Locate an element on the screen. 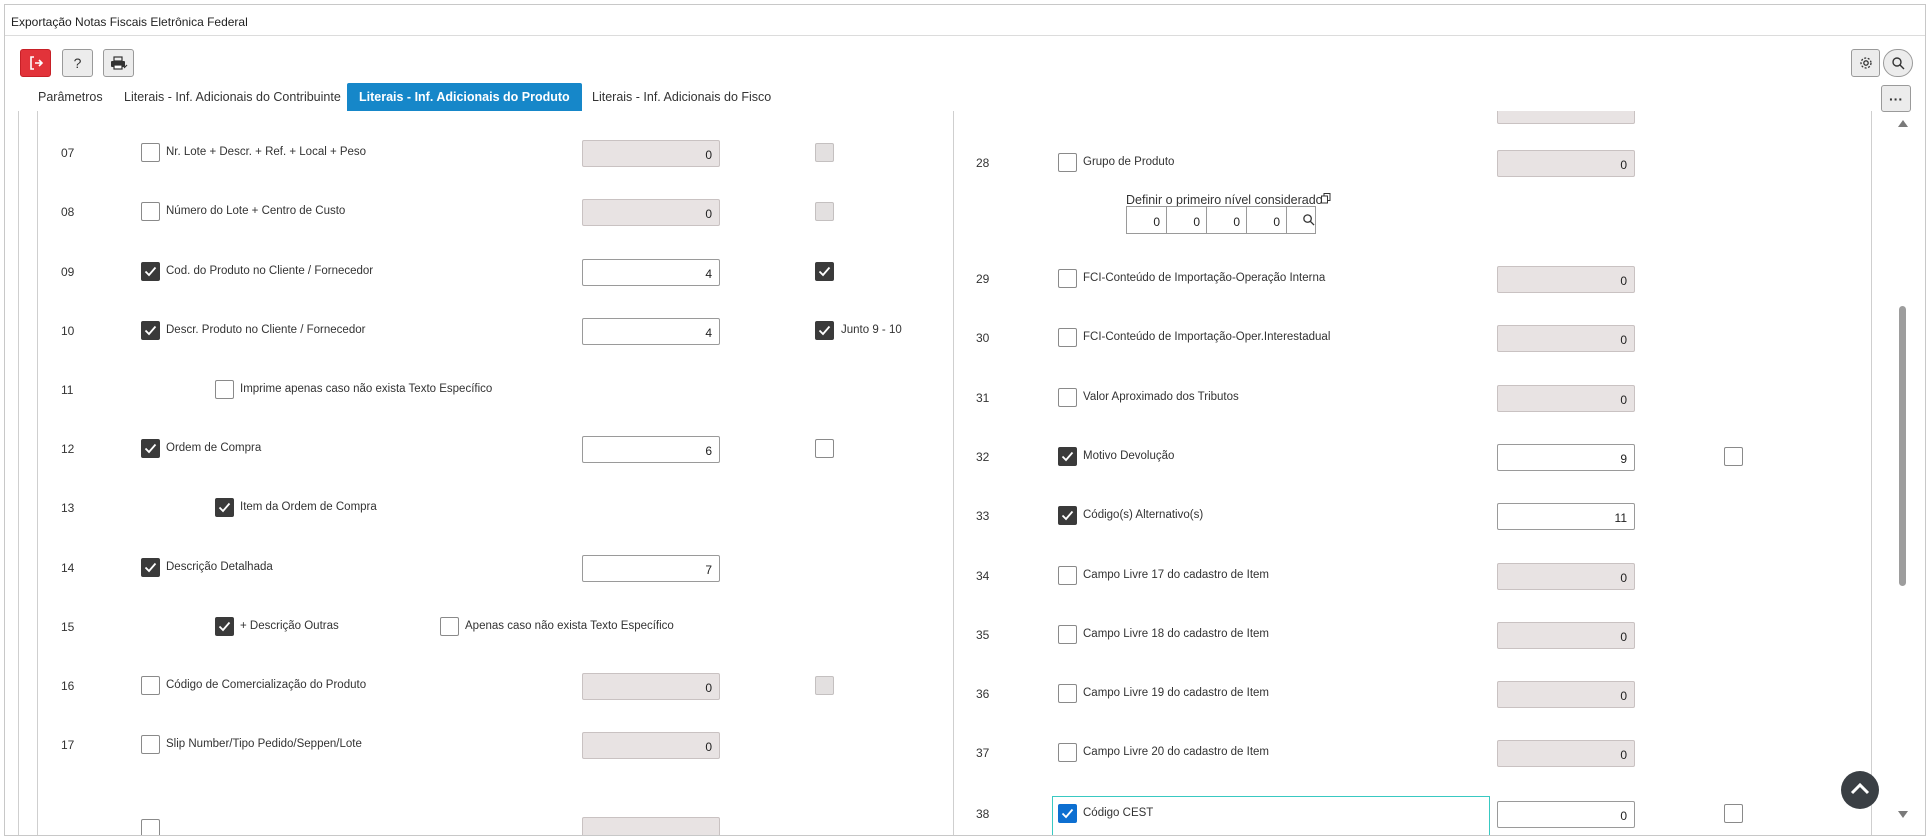 The height and width of the screenshot is (840, 1930). row-35-checkbox is located at coordinates (1067, 634).